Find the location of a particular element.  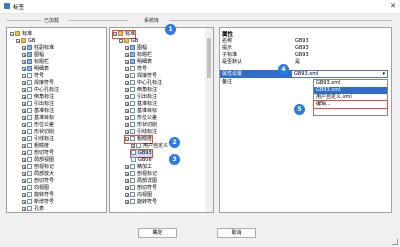

tree-item: + 局部视图 is located at coordinates (38, 160).